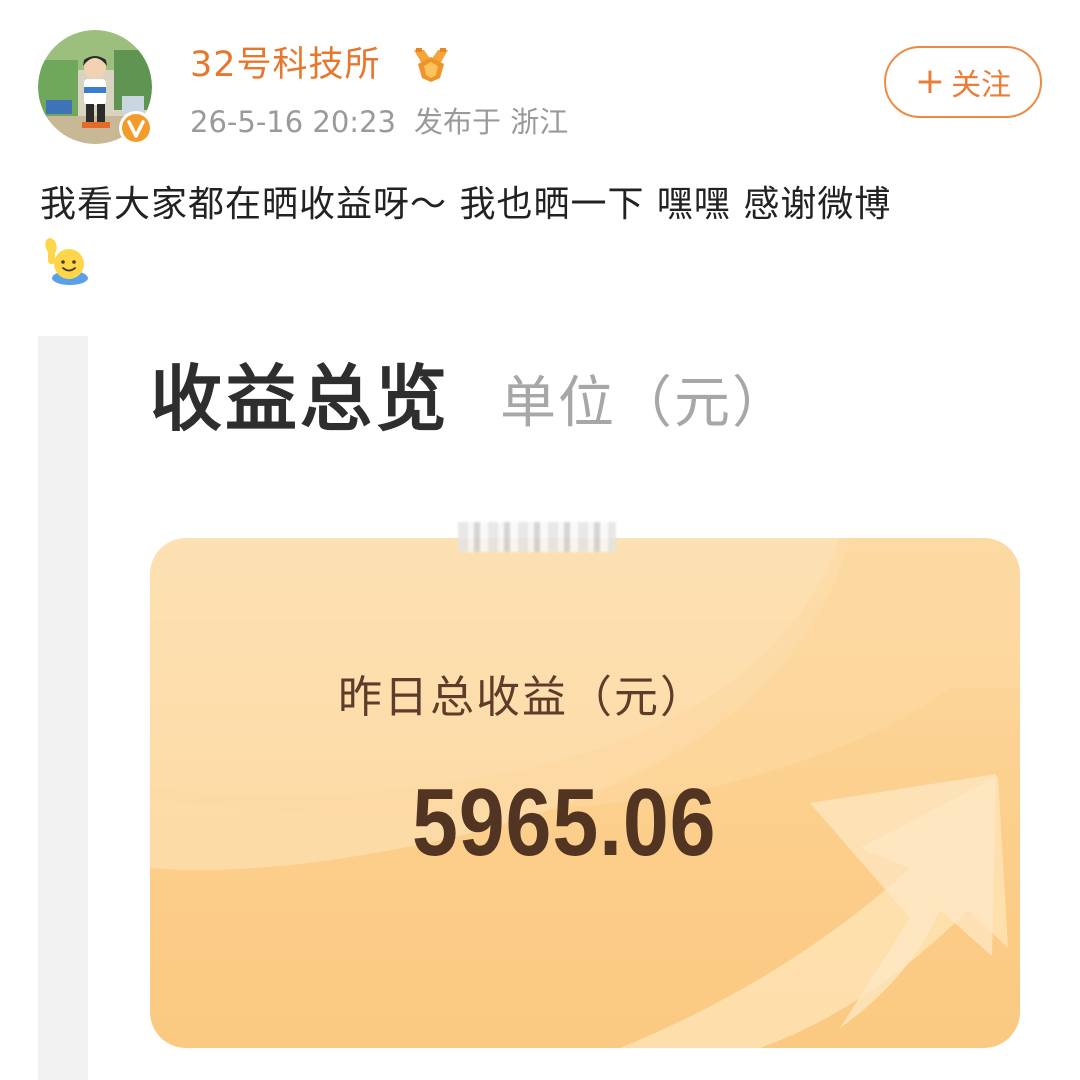  What do you see at coordinates (63, 708) in the screenshot?
I see `image-left-strip` at bounding box center [63, 708].